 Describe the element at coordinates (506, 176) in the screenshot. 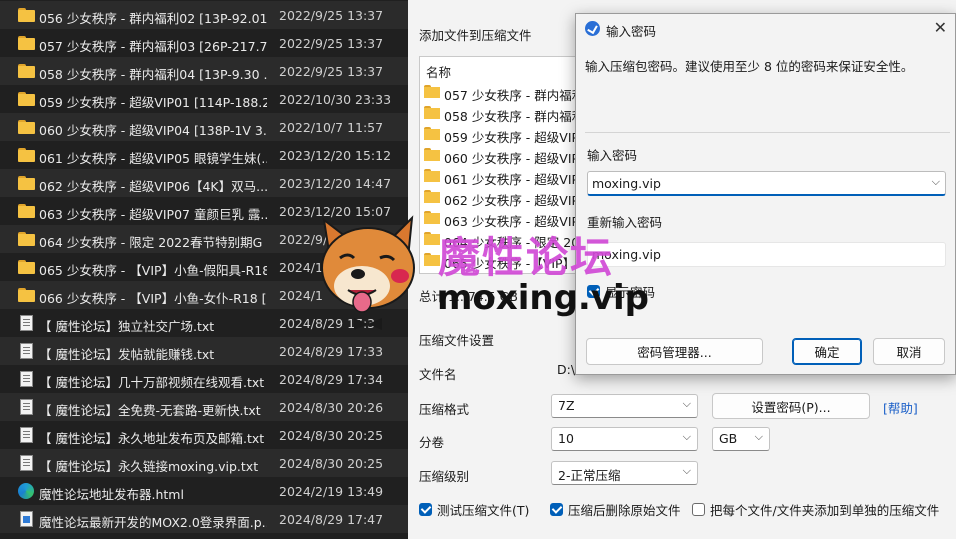

I see `archive-list-item: 061 少女秩序 - 超级VIP0` at that location.